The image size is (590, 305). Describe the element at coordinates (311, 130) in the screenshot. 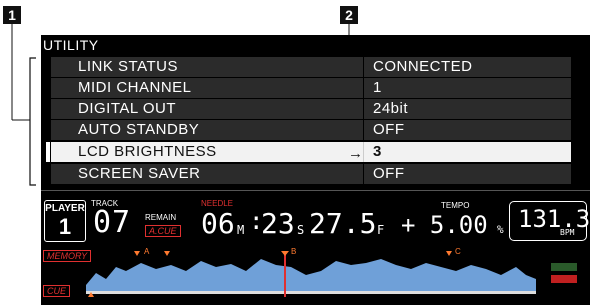

I see `menu-row-auto-standby: AUTO STANDBY OFF` at that location.